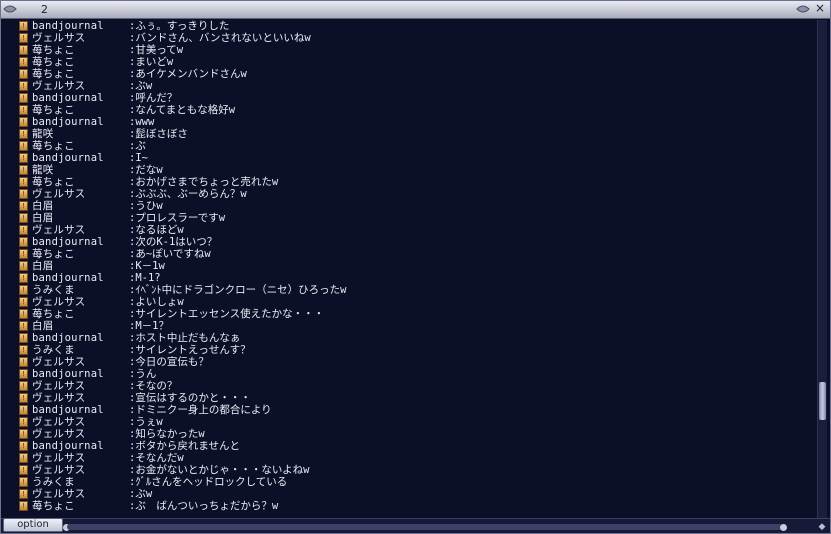 This screenshot has width=831, height=534. Describe the element at coordinates (219, 470) in the screenshot. I see `chat-message: :お金がないとかじゃ・・・ないよねw` at that location.